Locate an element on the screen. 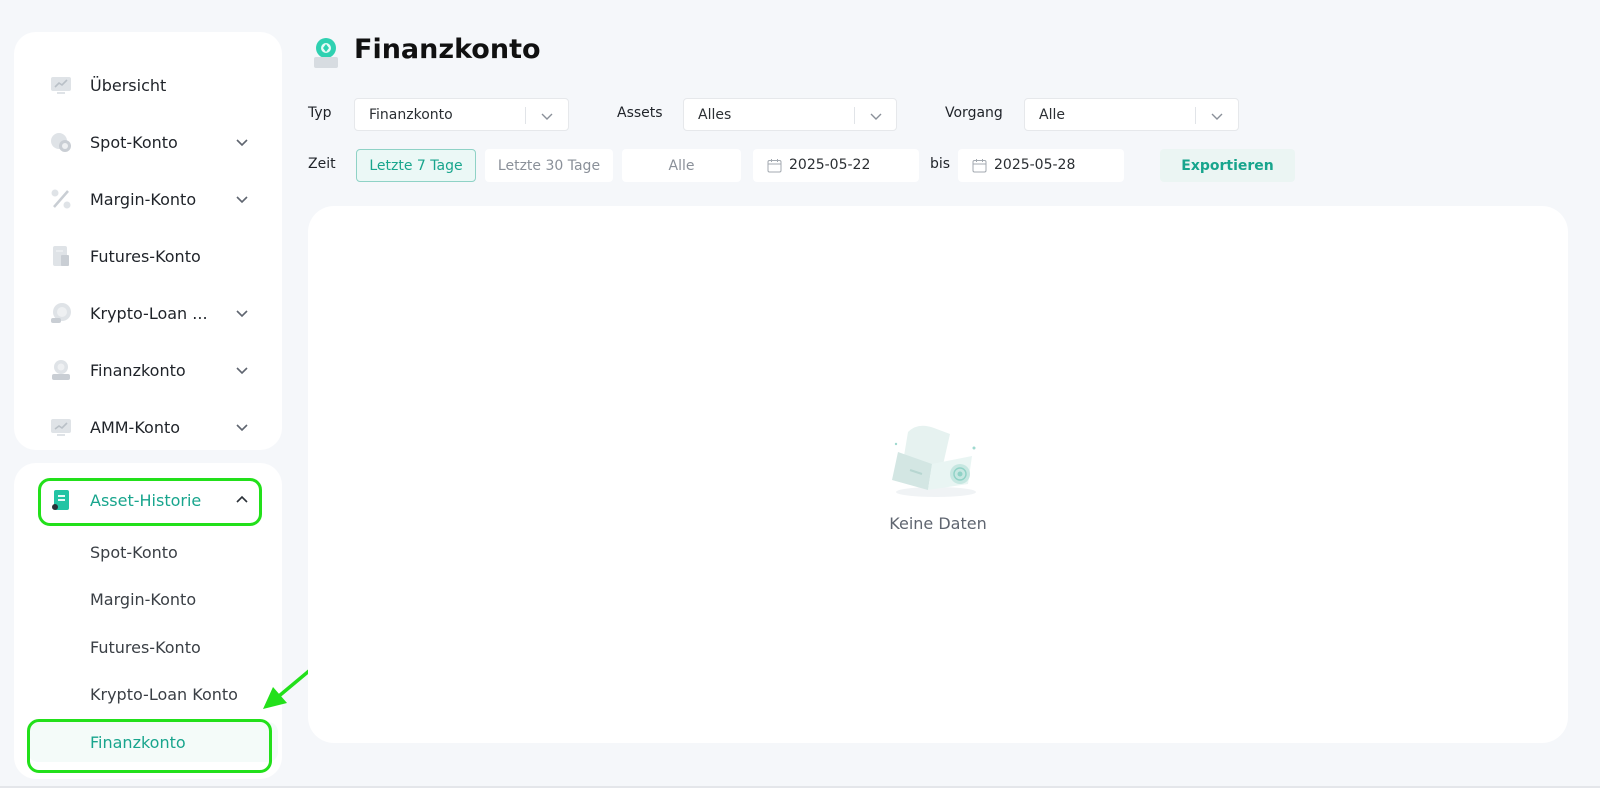  time-filter-label: Zeit is located at coordinates (322, 164).